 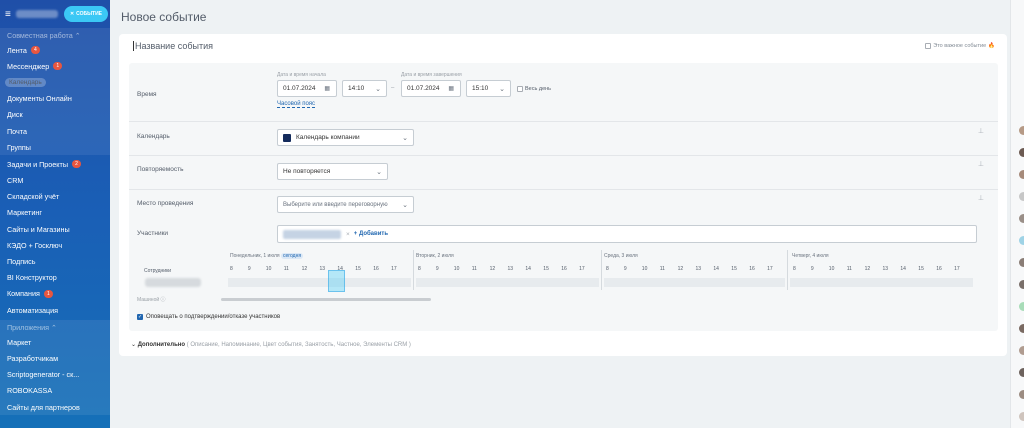 I want to click on sidebar-item-market: Маркет, so click(x=55, y=342).